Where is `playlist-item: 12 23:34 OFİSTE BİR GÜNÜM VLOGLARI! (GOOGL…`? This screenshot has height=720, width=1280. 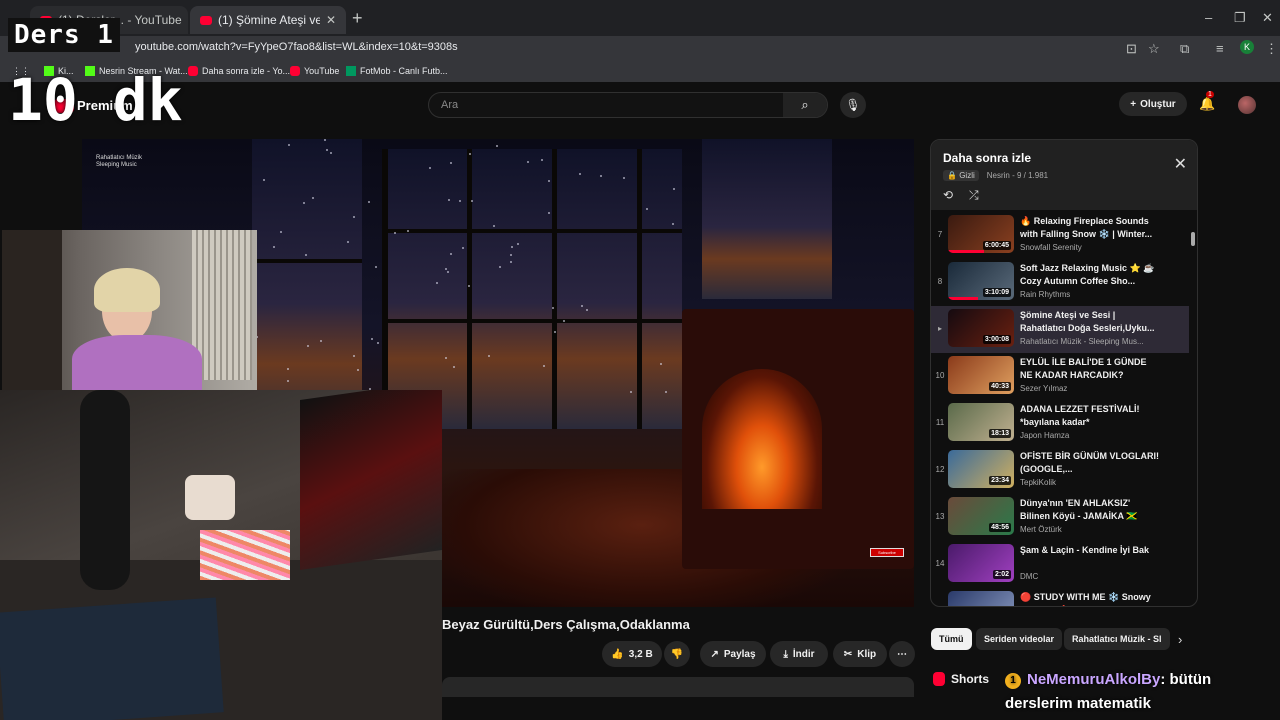
playlist-item: 12 23:34 OFİSTE BİR GÜNÜM VLOGLARI! (GOOGL… is located at coordinates (1060, 470).